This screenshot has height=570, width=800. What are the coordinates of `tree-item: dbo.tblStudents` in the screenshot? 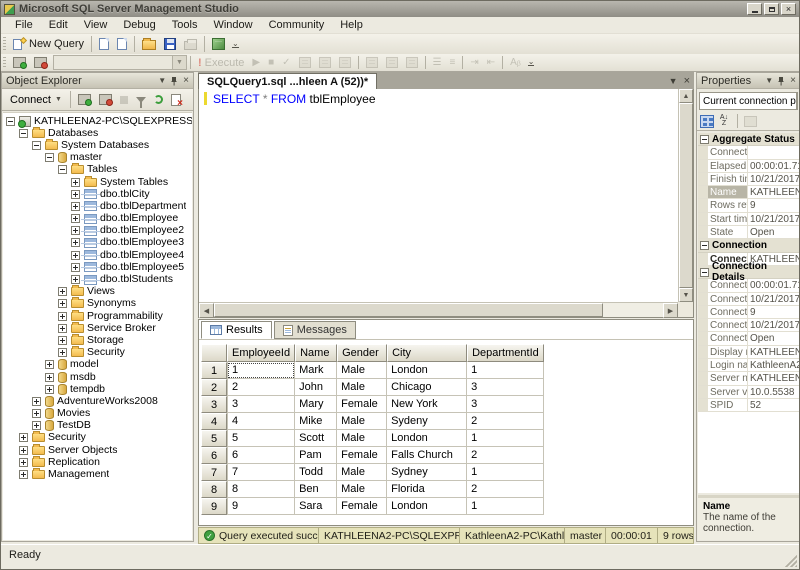 It's located at (97, 279).